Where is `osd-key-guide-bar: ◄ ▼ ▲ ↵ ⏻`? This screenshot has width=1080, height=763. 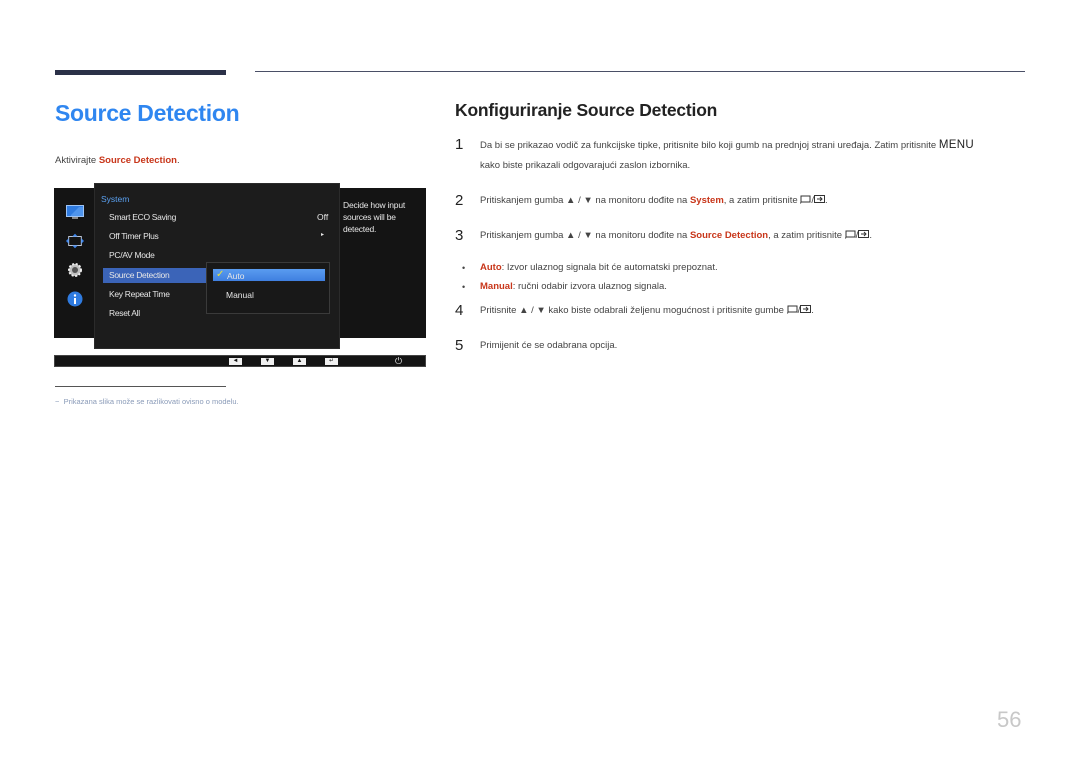 osd-key-guide-bar: ◄ ▼ ▲ ↵ ⏻ is located at coordinates (240, 361).